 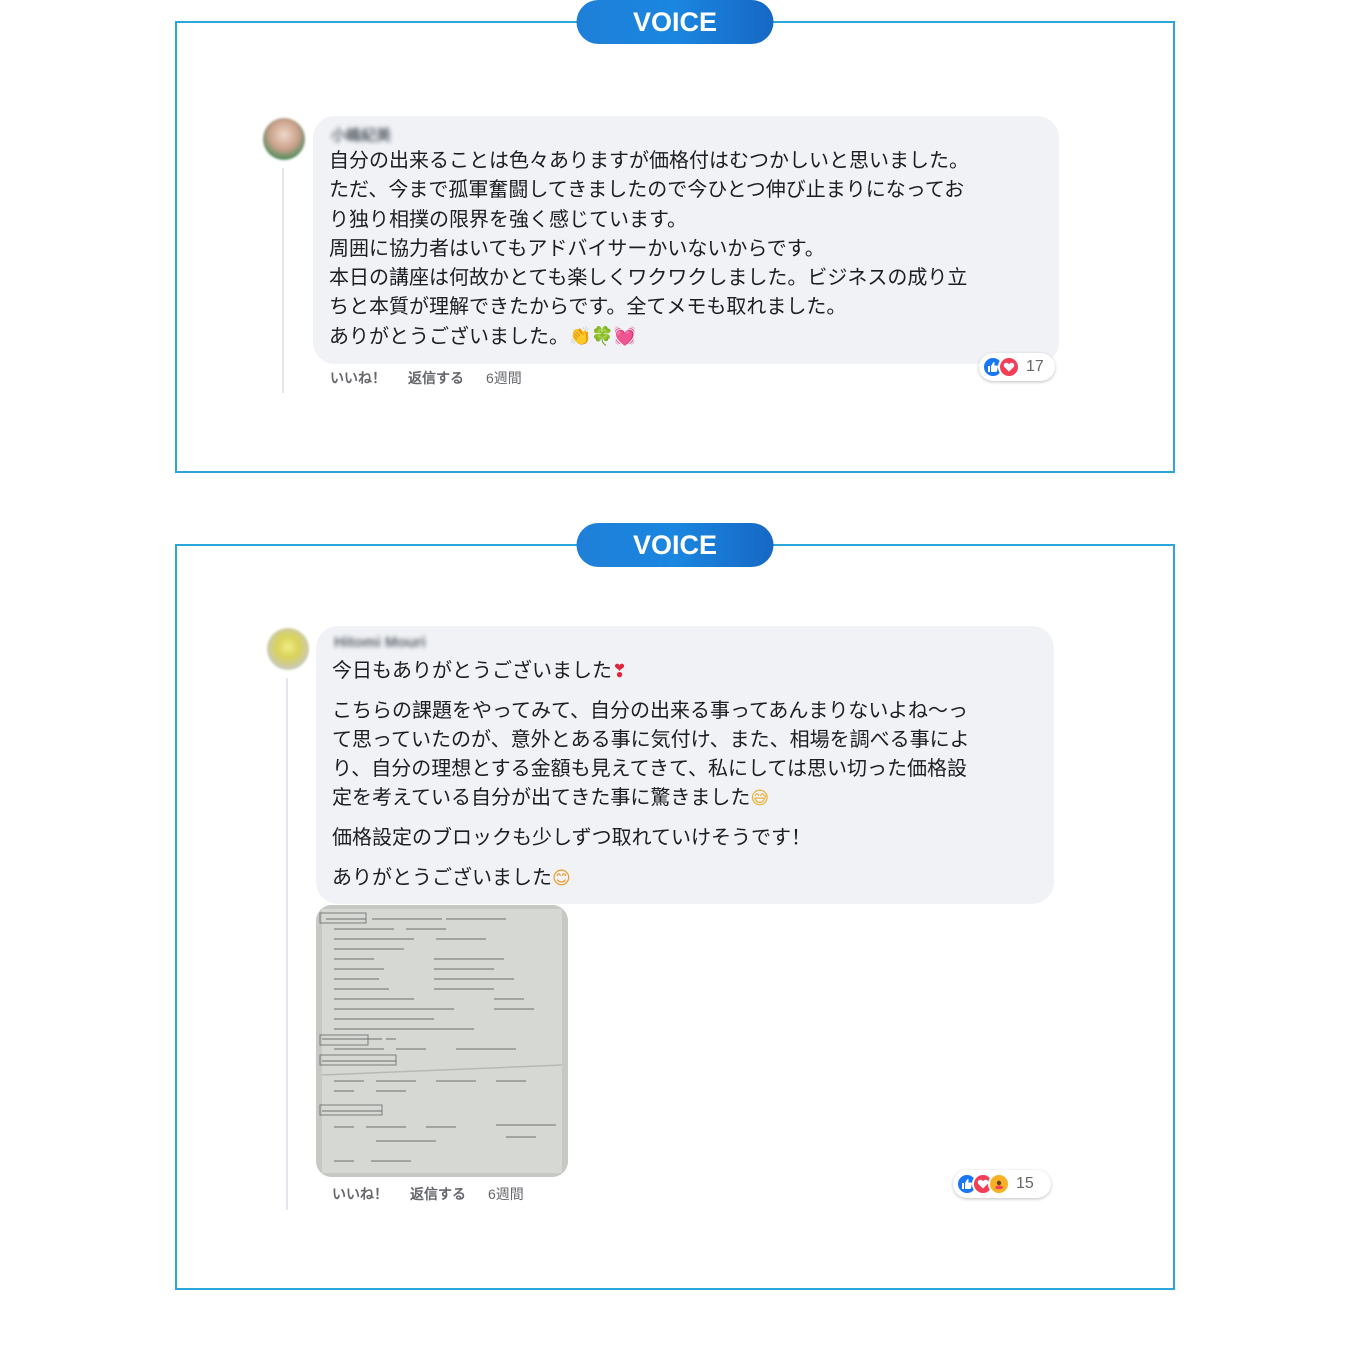 What do you see at coordinates (620, 671) in the screenshot?
I see `heart-exclamation-icon: ❣` at bounding box center [620, 671].